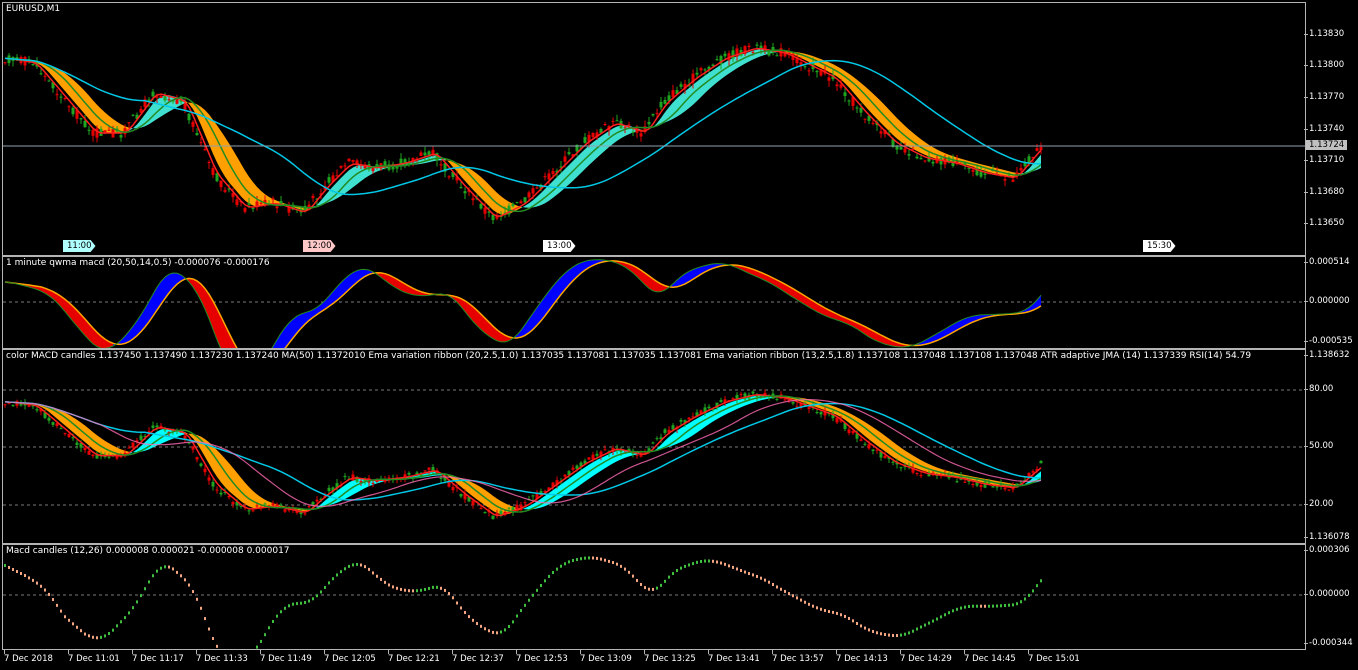 This screenshot has height=670, width=1358. Describe the element at coordinates (478, 657) in the screenshot. I see `time-axis-label: 7 Dec 12:37` at that location.